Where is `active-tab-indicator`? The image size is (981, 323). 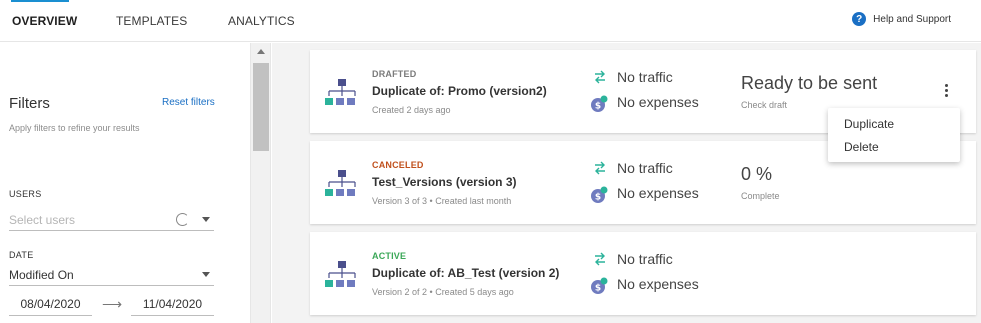 active-tab-indicator is located at coordinates (40, 1).